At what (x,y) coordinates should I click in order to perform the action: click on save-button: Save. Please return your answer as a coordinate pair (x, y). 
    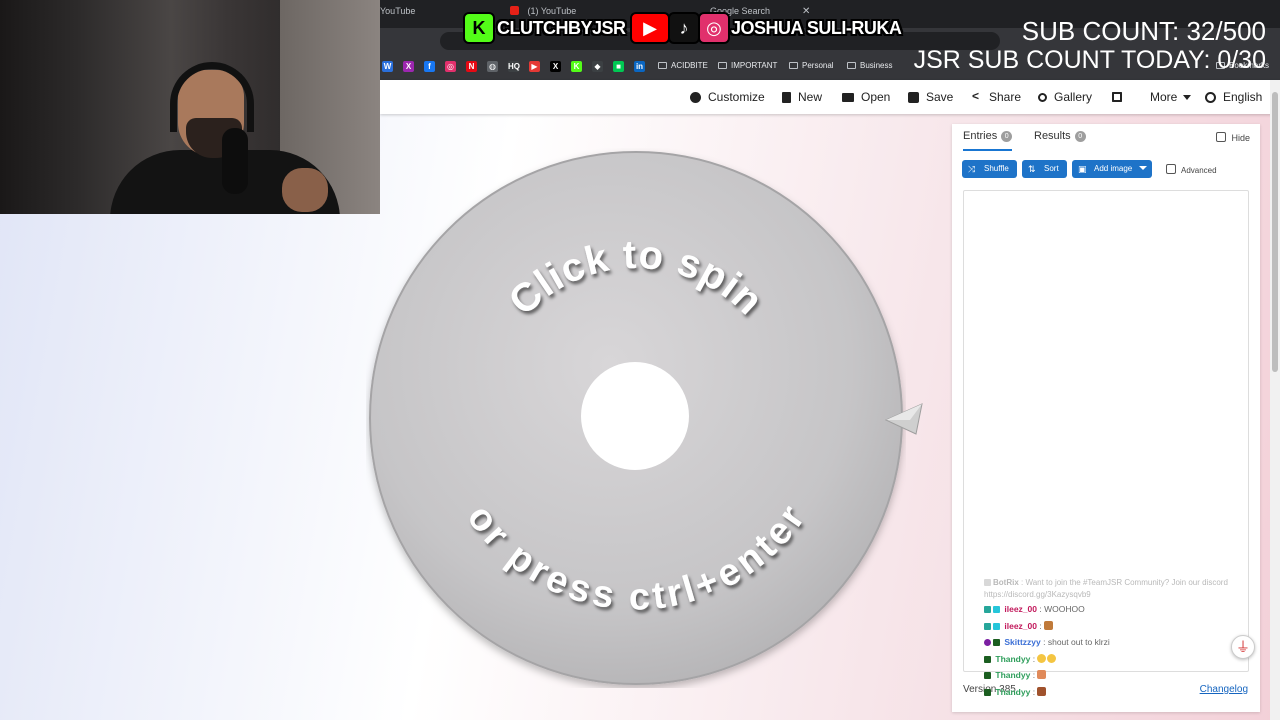
    Looking at the image, I should click on (930, 97).